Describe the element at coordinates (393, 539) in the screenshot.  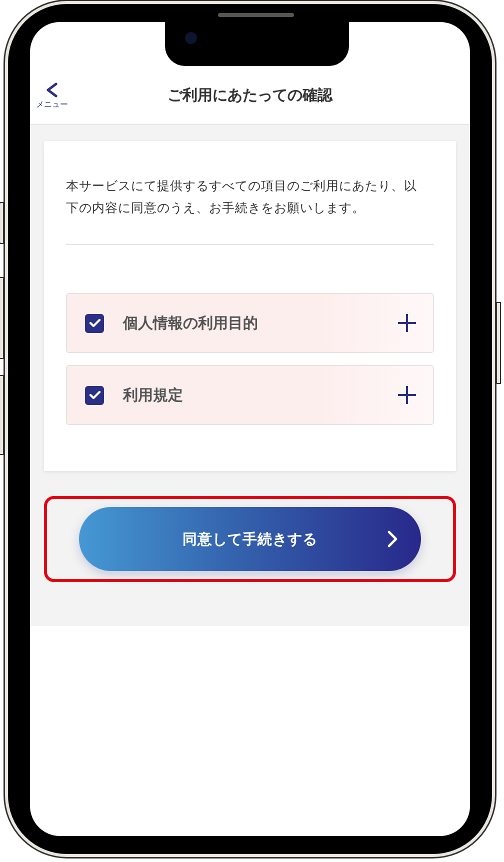
I see `chevron-right-icon` at that location.